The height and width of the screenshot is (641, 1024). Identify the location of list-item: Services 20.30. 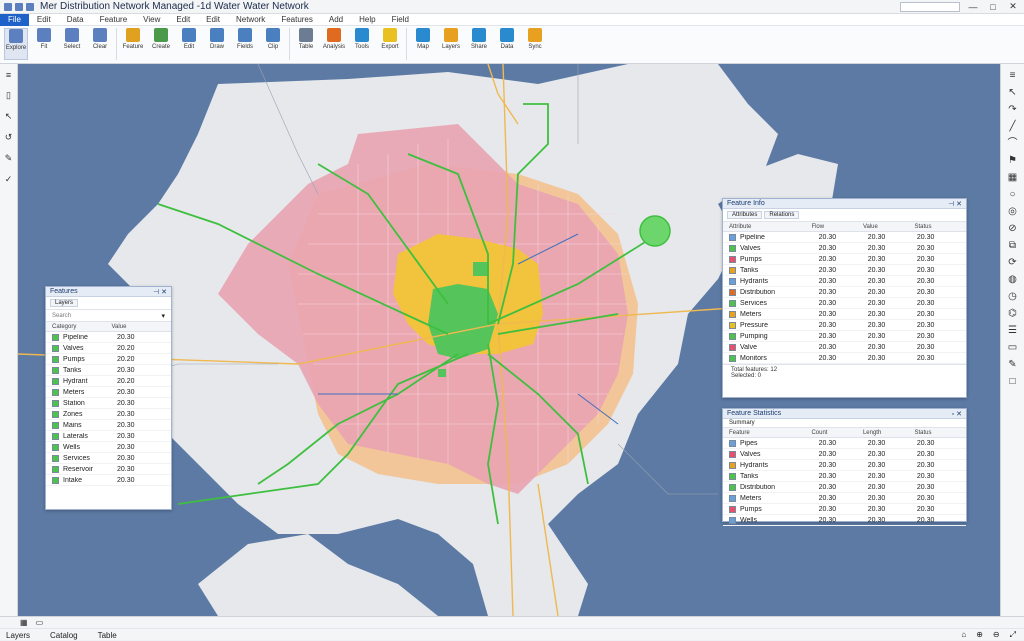
(108, 458).